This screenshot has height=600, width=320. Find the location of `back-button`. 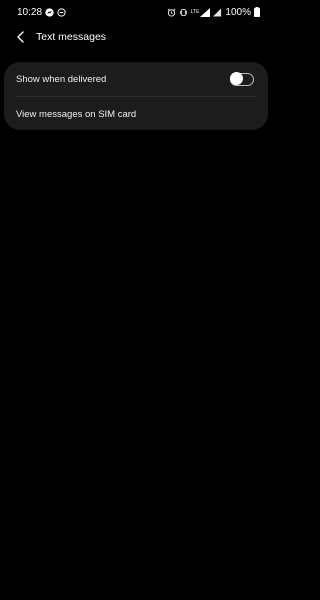

back-button is located at coordinates (21, 37).